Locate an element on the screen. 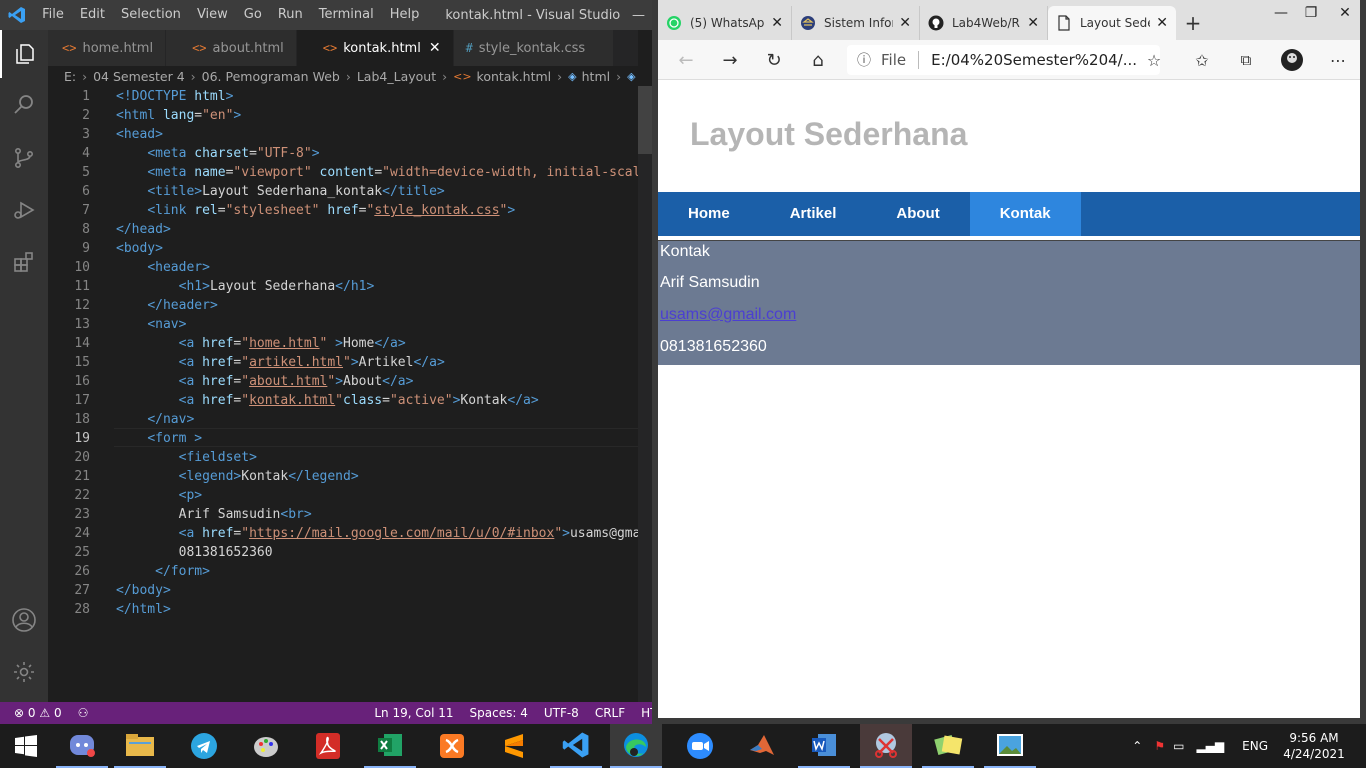 The width and height of the screenshot is (1366, 768). explorer-icon is located at coordinates (24, 54).